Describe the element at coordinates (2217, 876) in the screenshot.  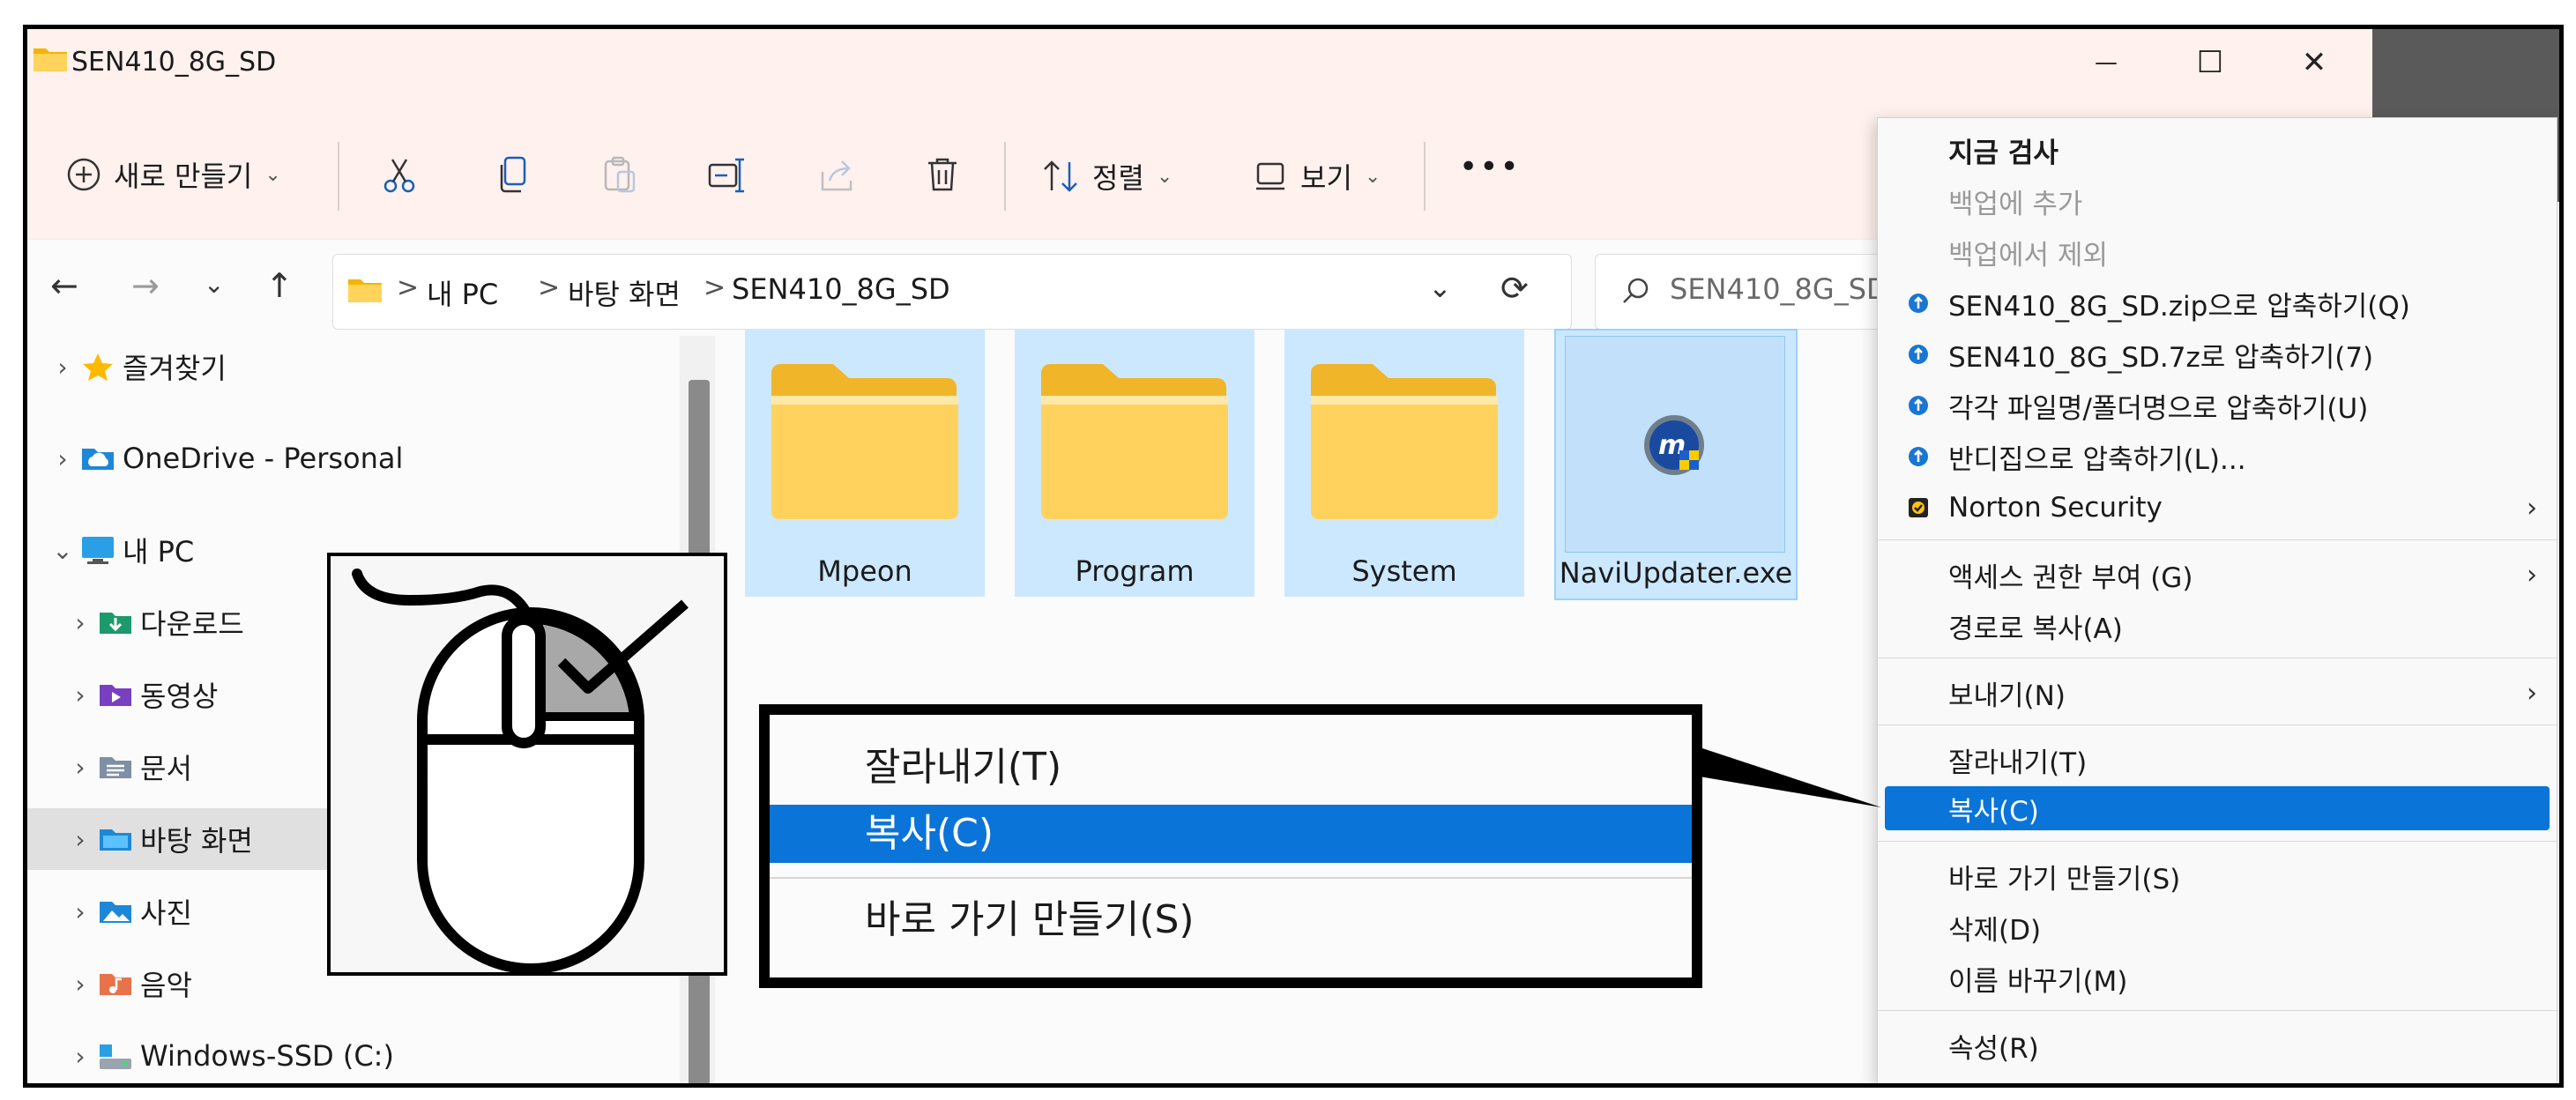
I see `menu-item-create-shortcut: 바로 가기 만들기(S)` at that location.